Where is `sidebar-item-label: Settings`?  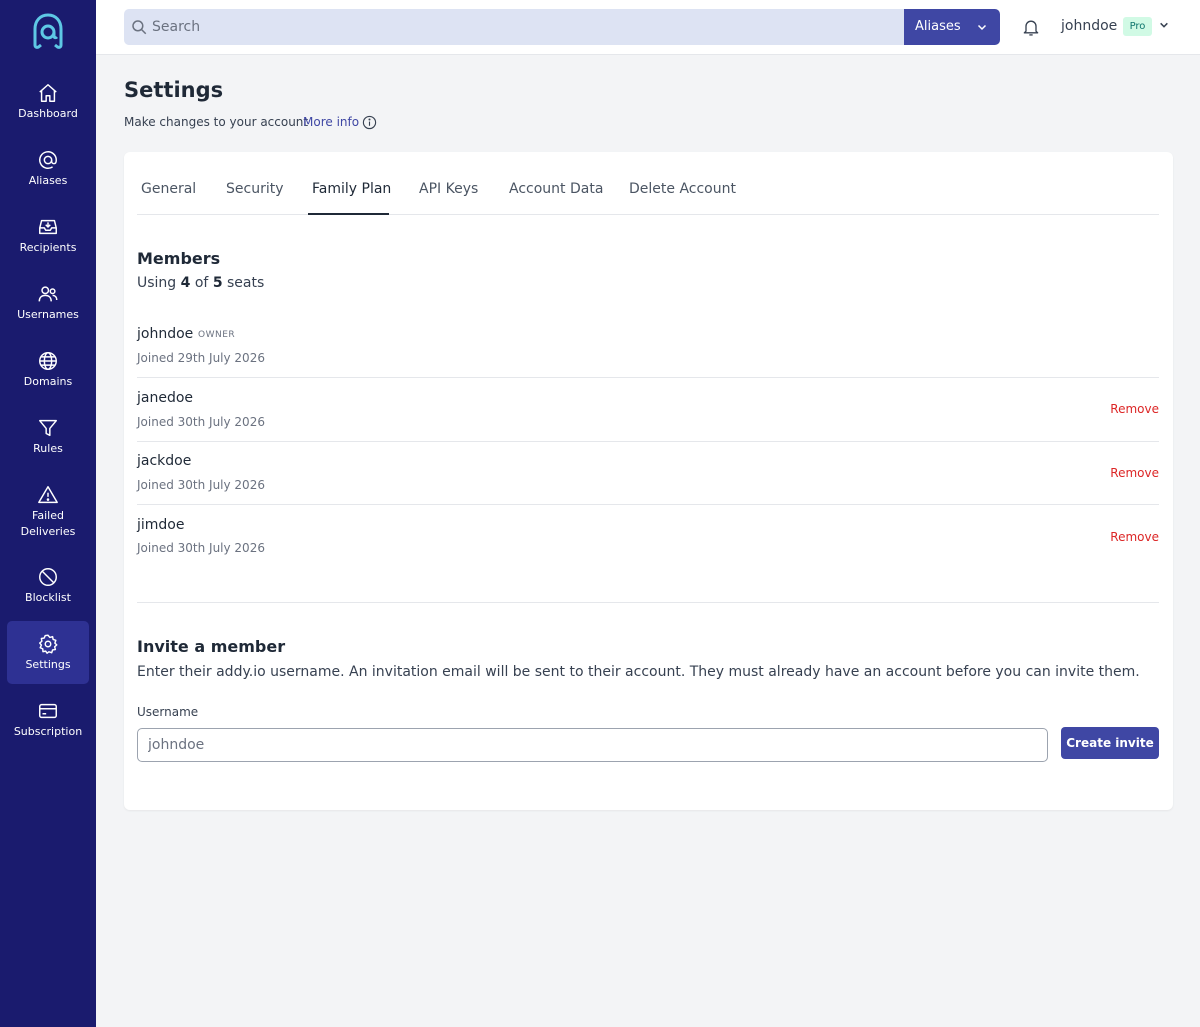 sidebar-item-label: Settings is located at coordinates (48, 664).